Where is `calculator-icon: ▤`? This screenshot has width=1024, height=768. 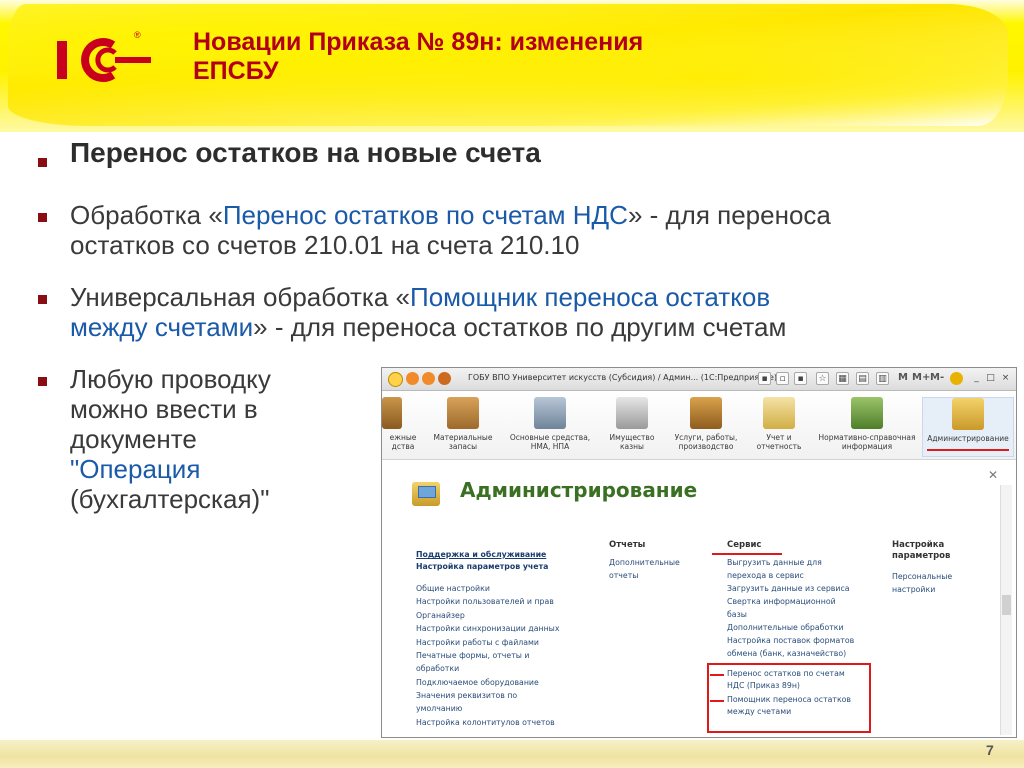
calculator-icon: ▤ is located at coordinates (862, 378).